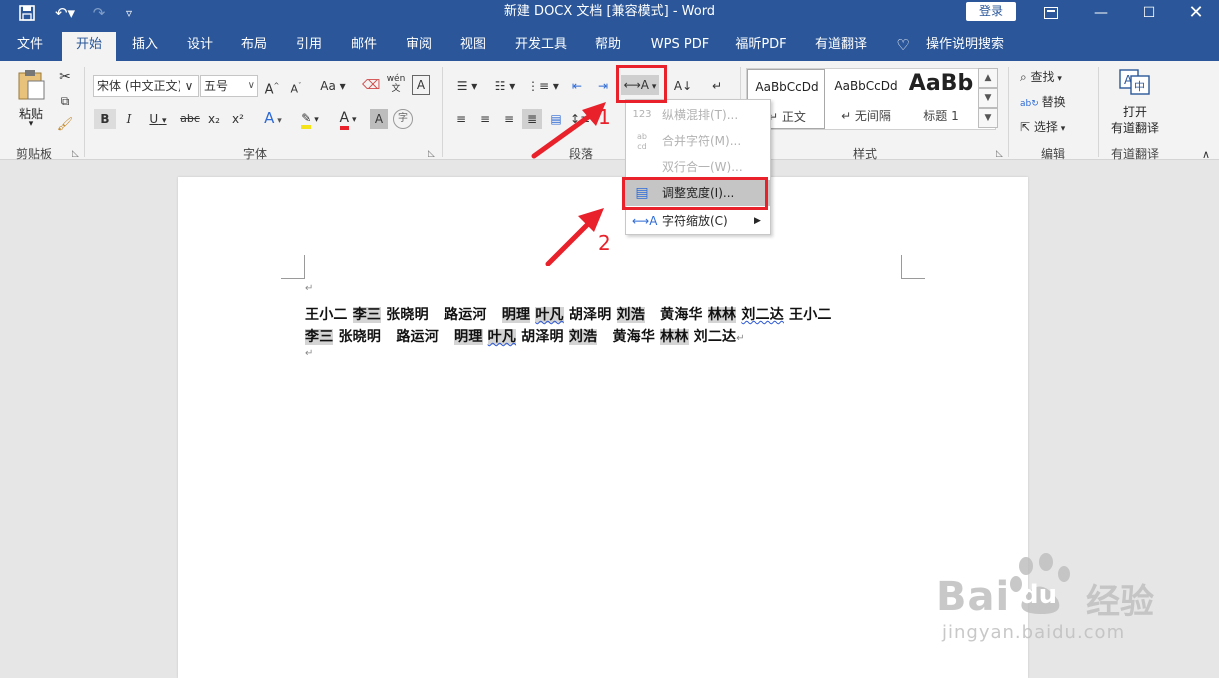 The height and width of the screenshot is (678, 1219). Describe the element at coordinates (99, 13) in the screenshot. I see `redo-icon: ↷` at that location.